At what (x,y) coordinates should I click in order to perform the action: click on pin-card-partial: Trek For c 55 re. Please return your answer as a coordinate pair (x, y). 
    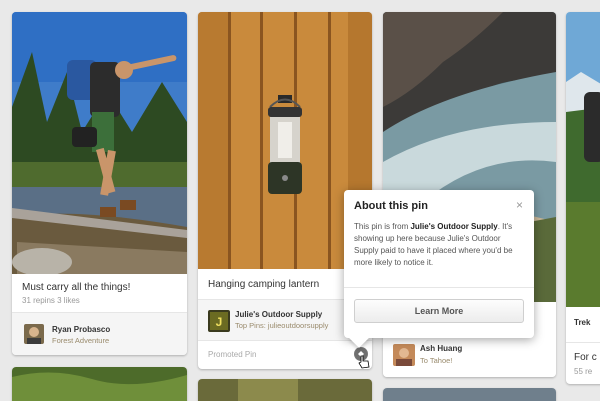
    Looking at the image, I should click on (583, 198).